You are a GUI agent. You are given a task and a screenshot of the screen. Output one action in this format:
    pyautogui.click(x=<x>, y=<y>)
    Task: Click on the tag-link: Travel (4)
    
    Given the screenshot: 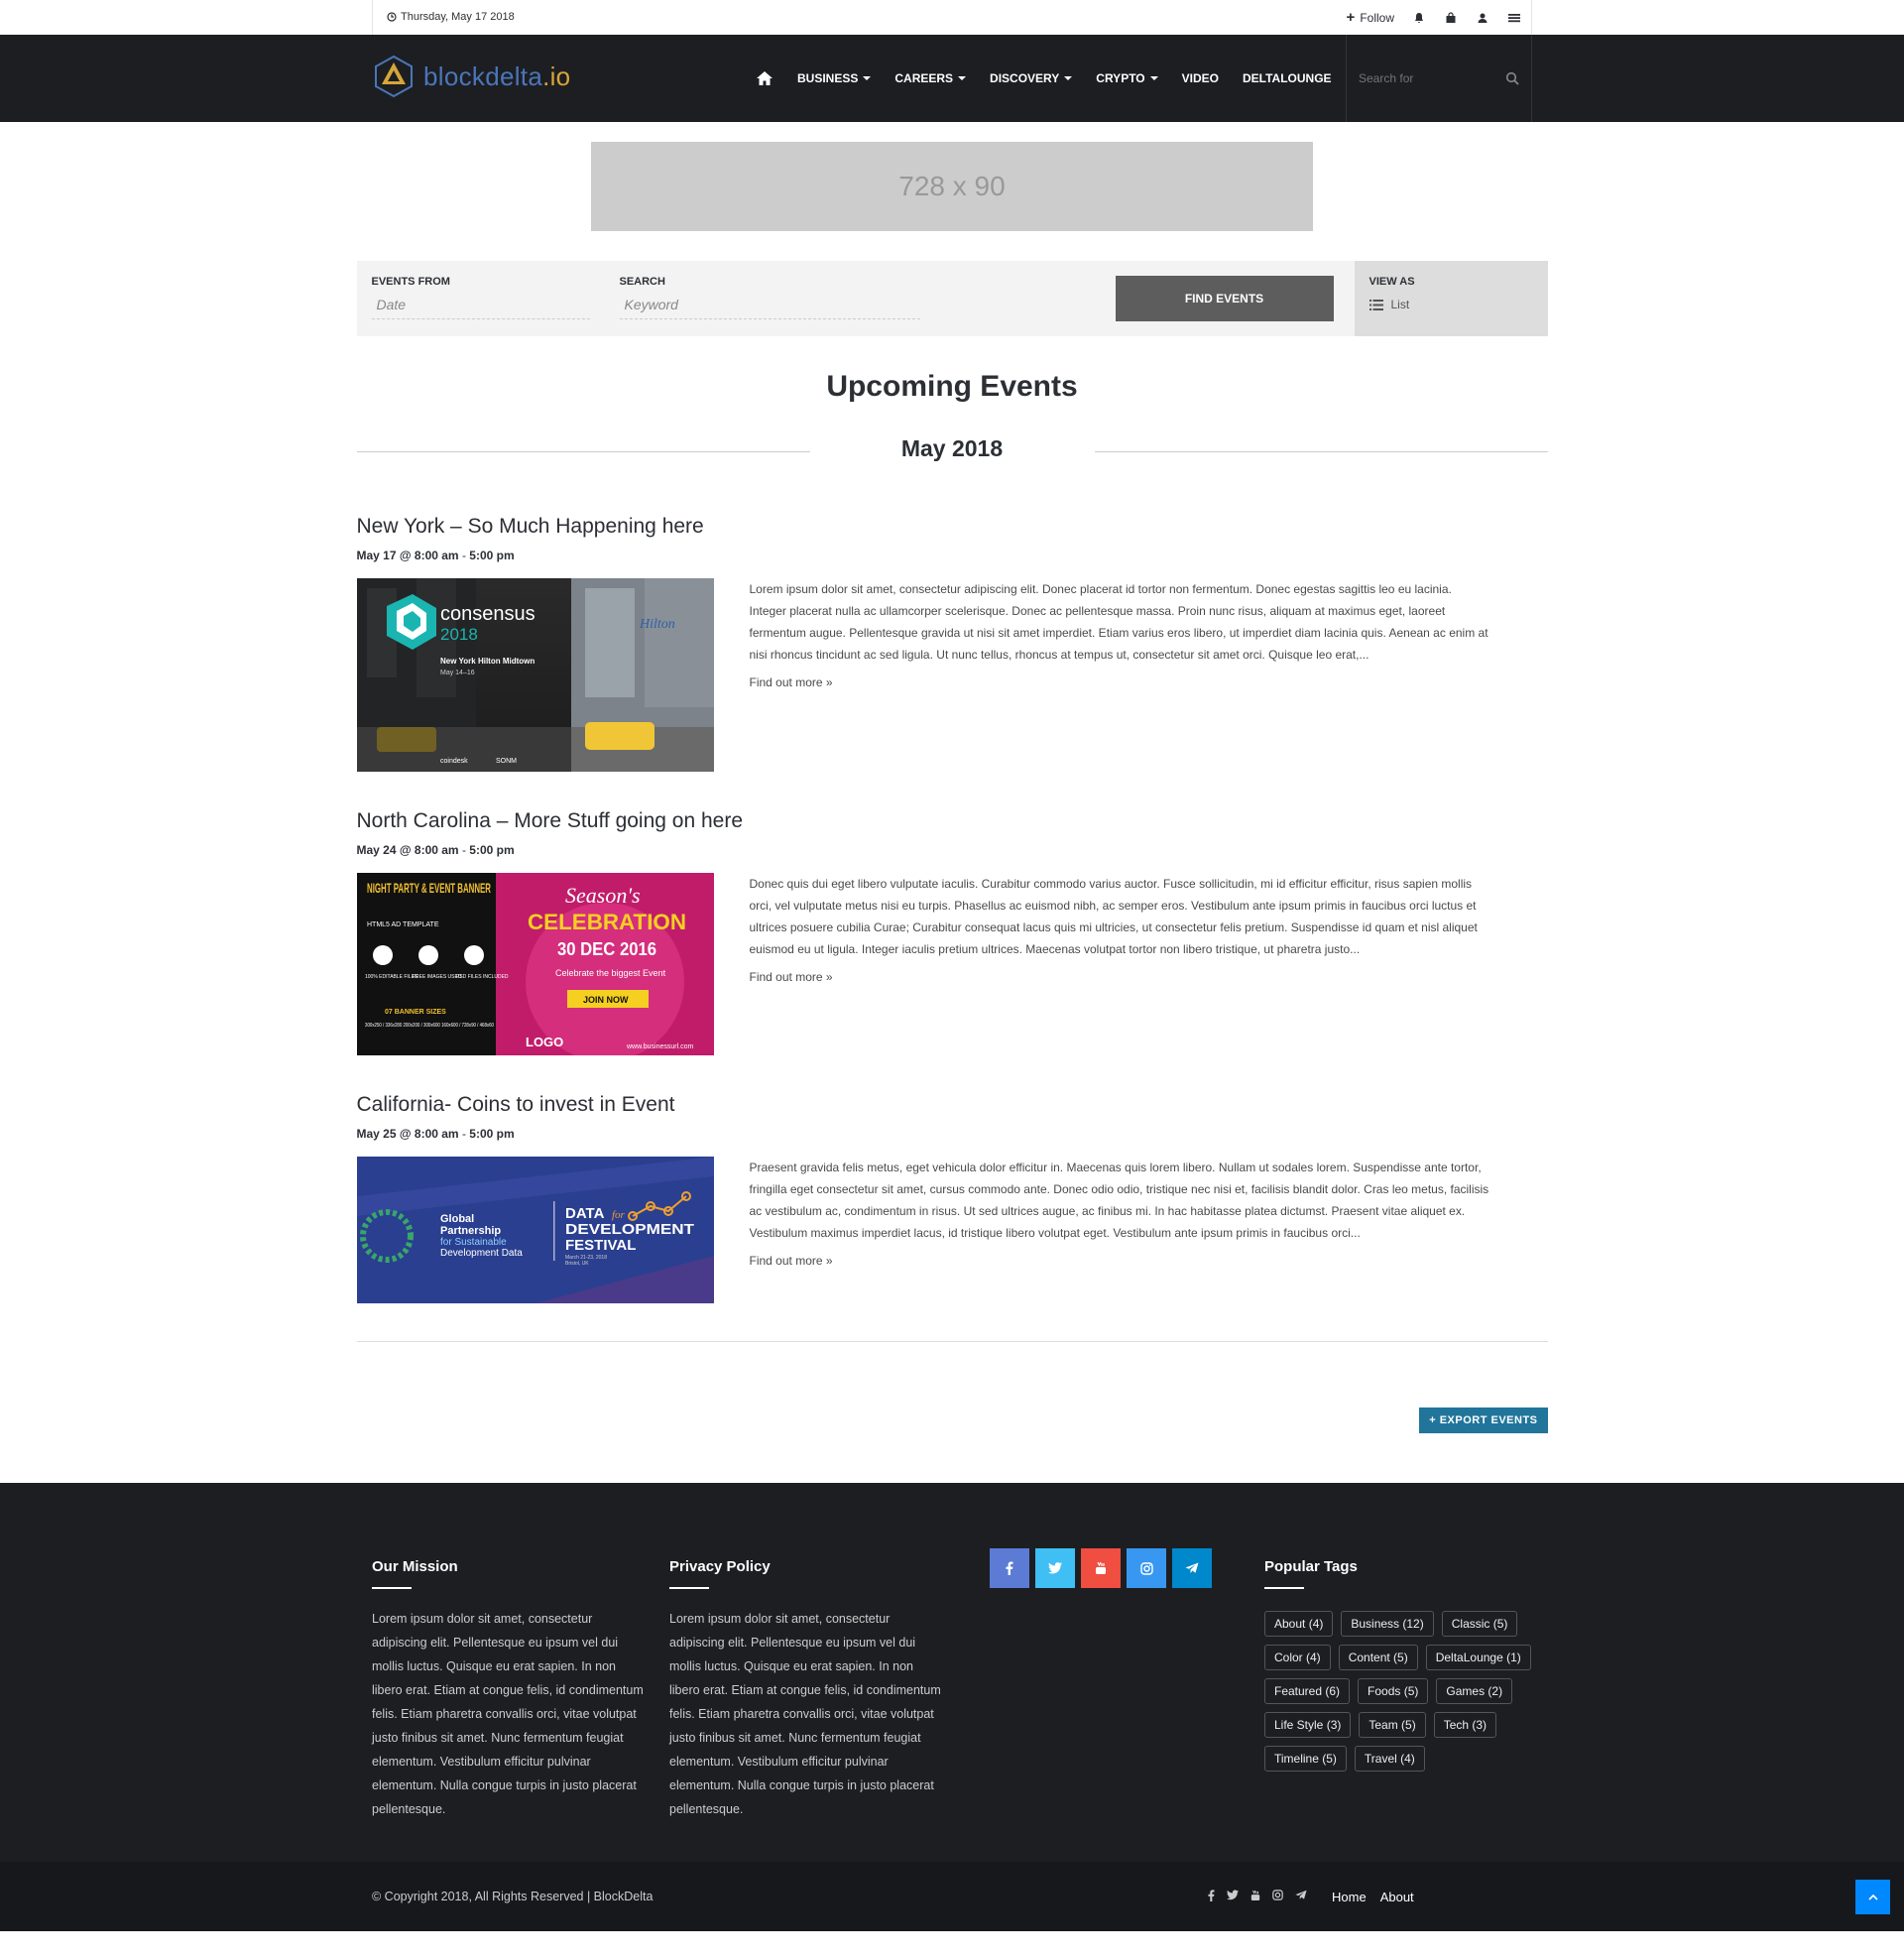 What is the action you would take?
    pyautogui.click(x=1389, y=1759)
    